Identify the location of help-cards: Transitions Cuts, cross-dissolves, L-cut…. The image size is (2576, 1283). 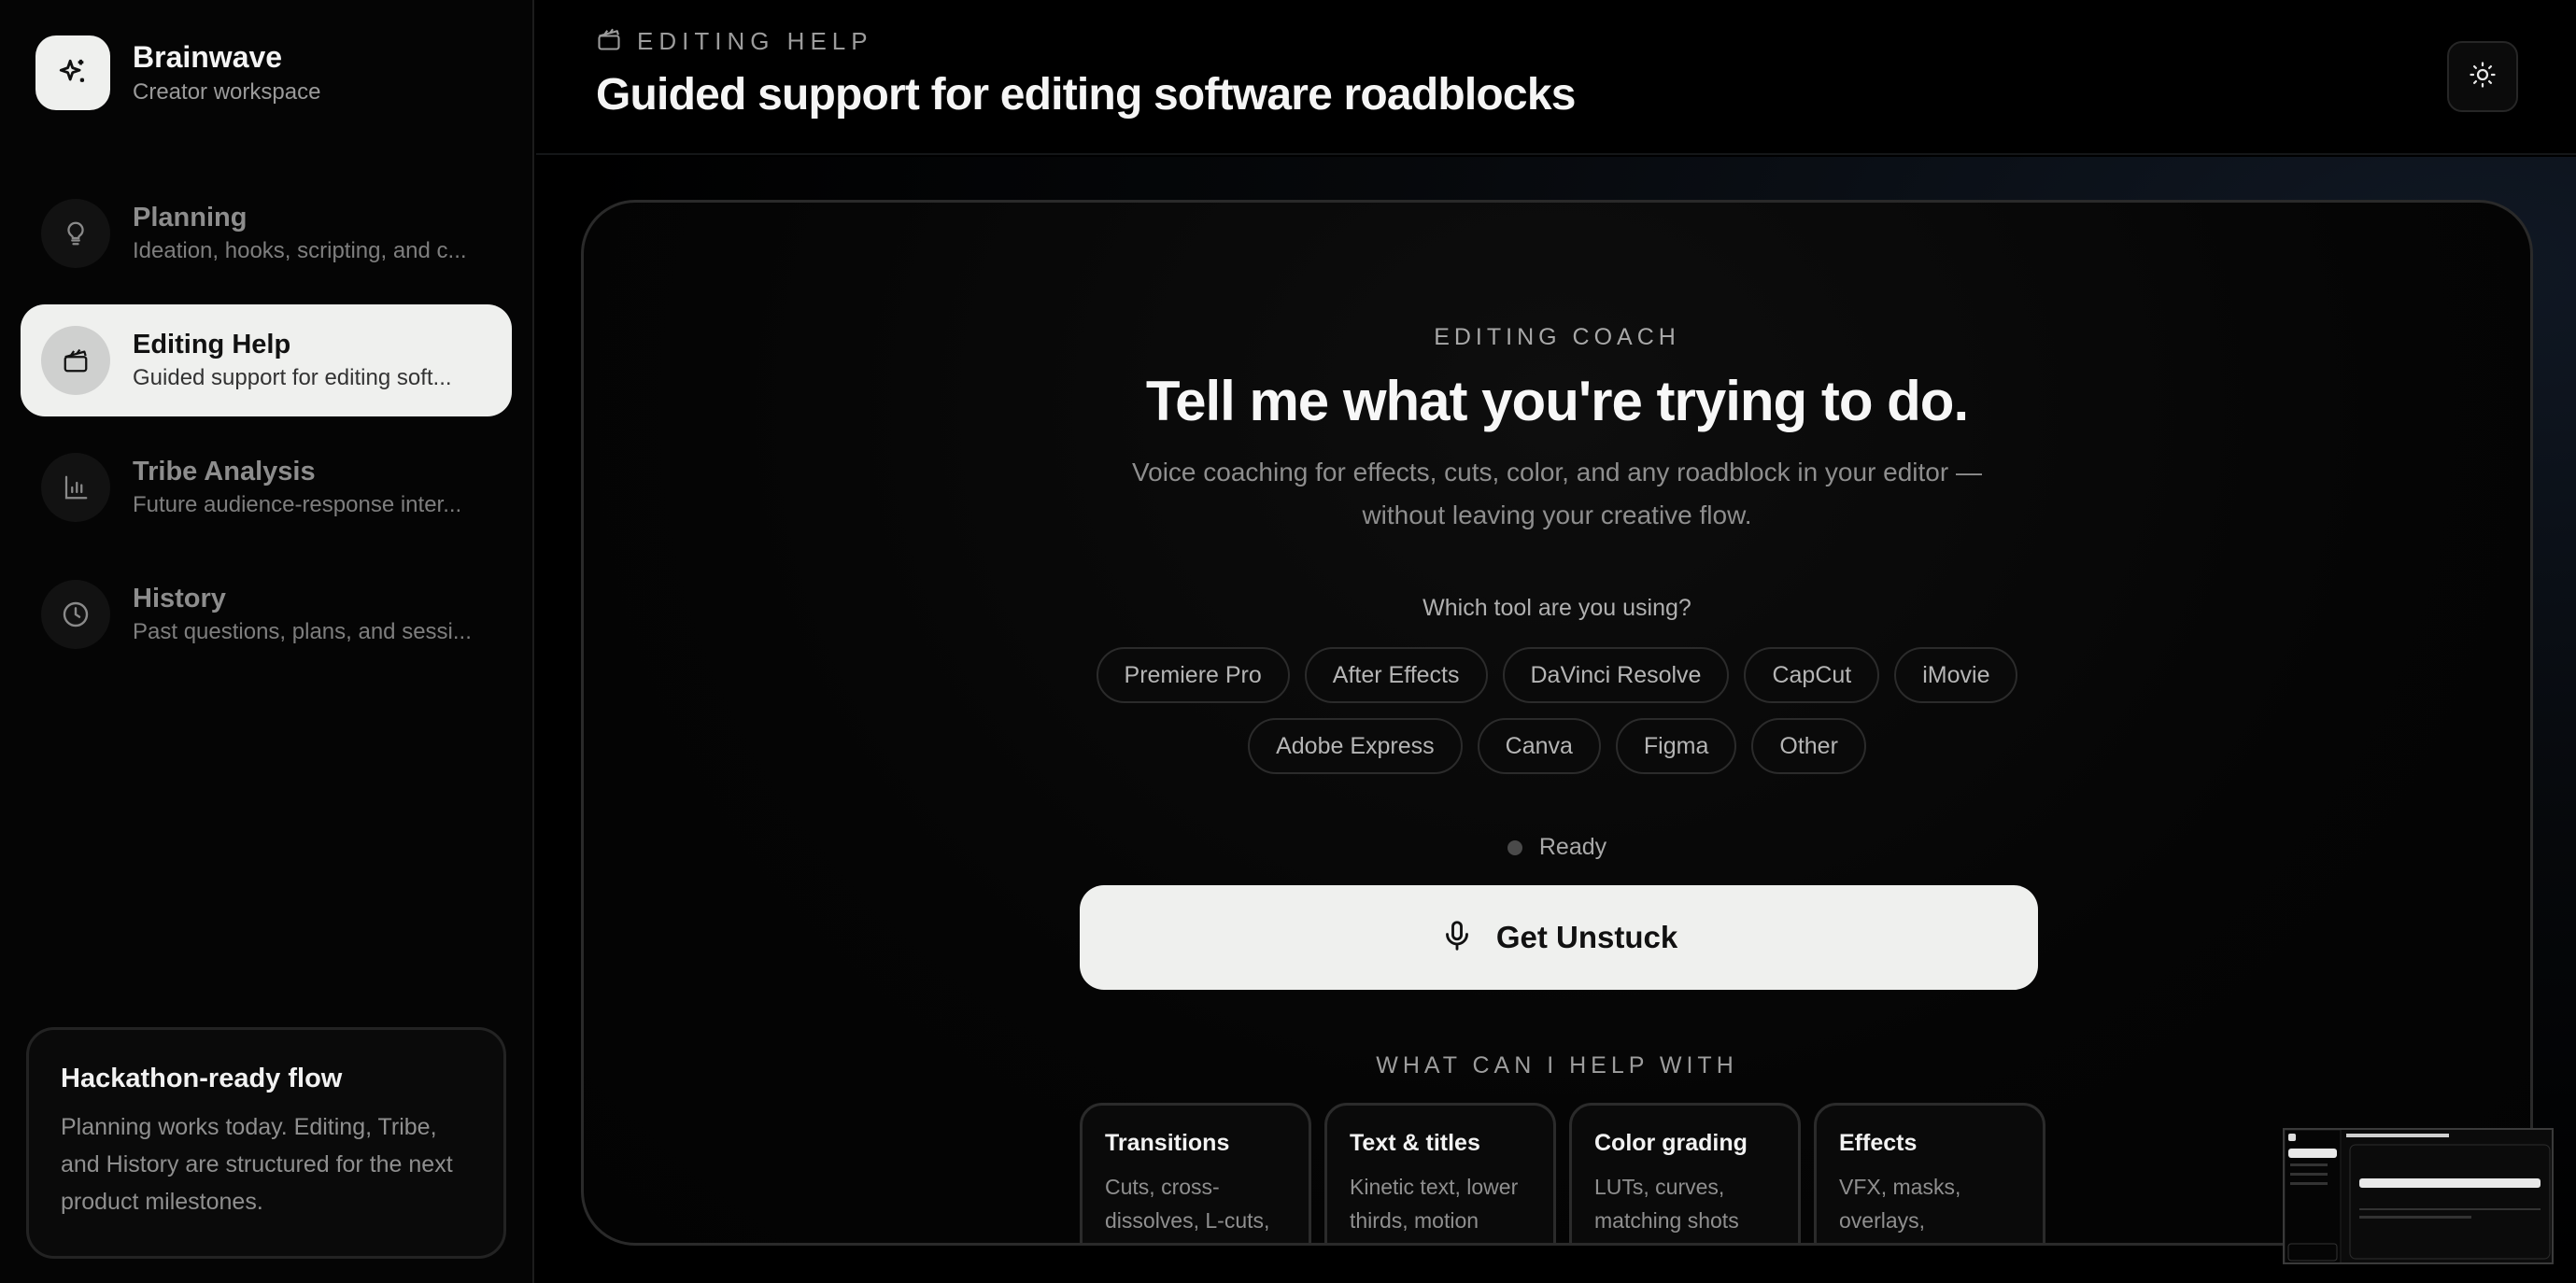
(1562, 1173).